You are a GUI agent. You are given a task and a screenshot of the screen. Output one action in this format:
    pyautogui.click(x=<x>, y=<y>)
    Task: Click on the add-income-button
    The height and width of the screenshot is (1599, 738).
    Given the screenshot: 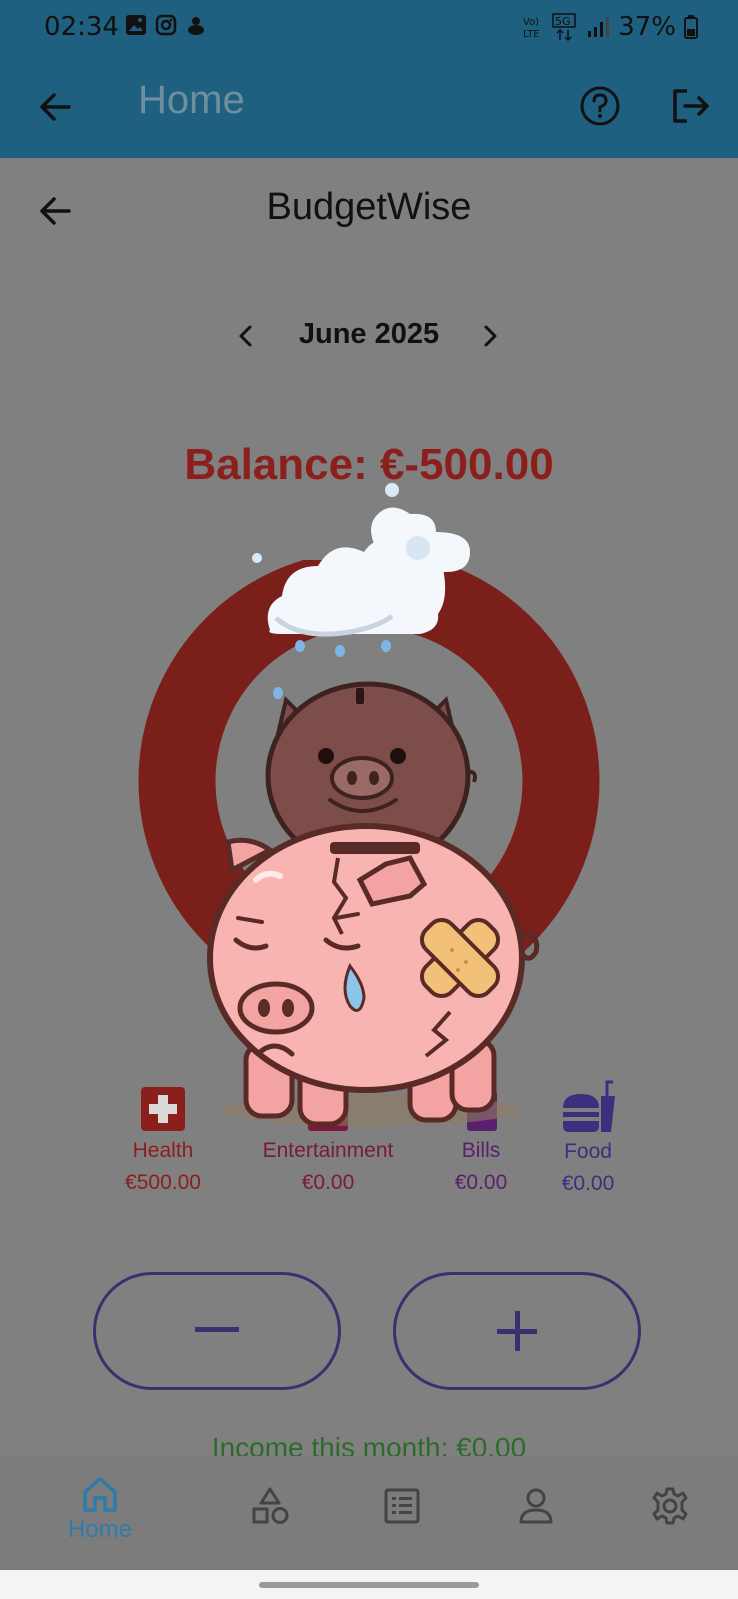 What is the action you would take?
    pyautogui.click(x=517, y=1331)
    